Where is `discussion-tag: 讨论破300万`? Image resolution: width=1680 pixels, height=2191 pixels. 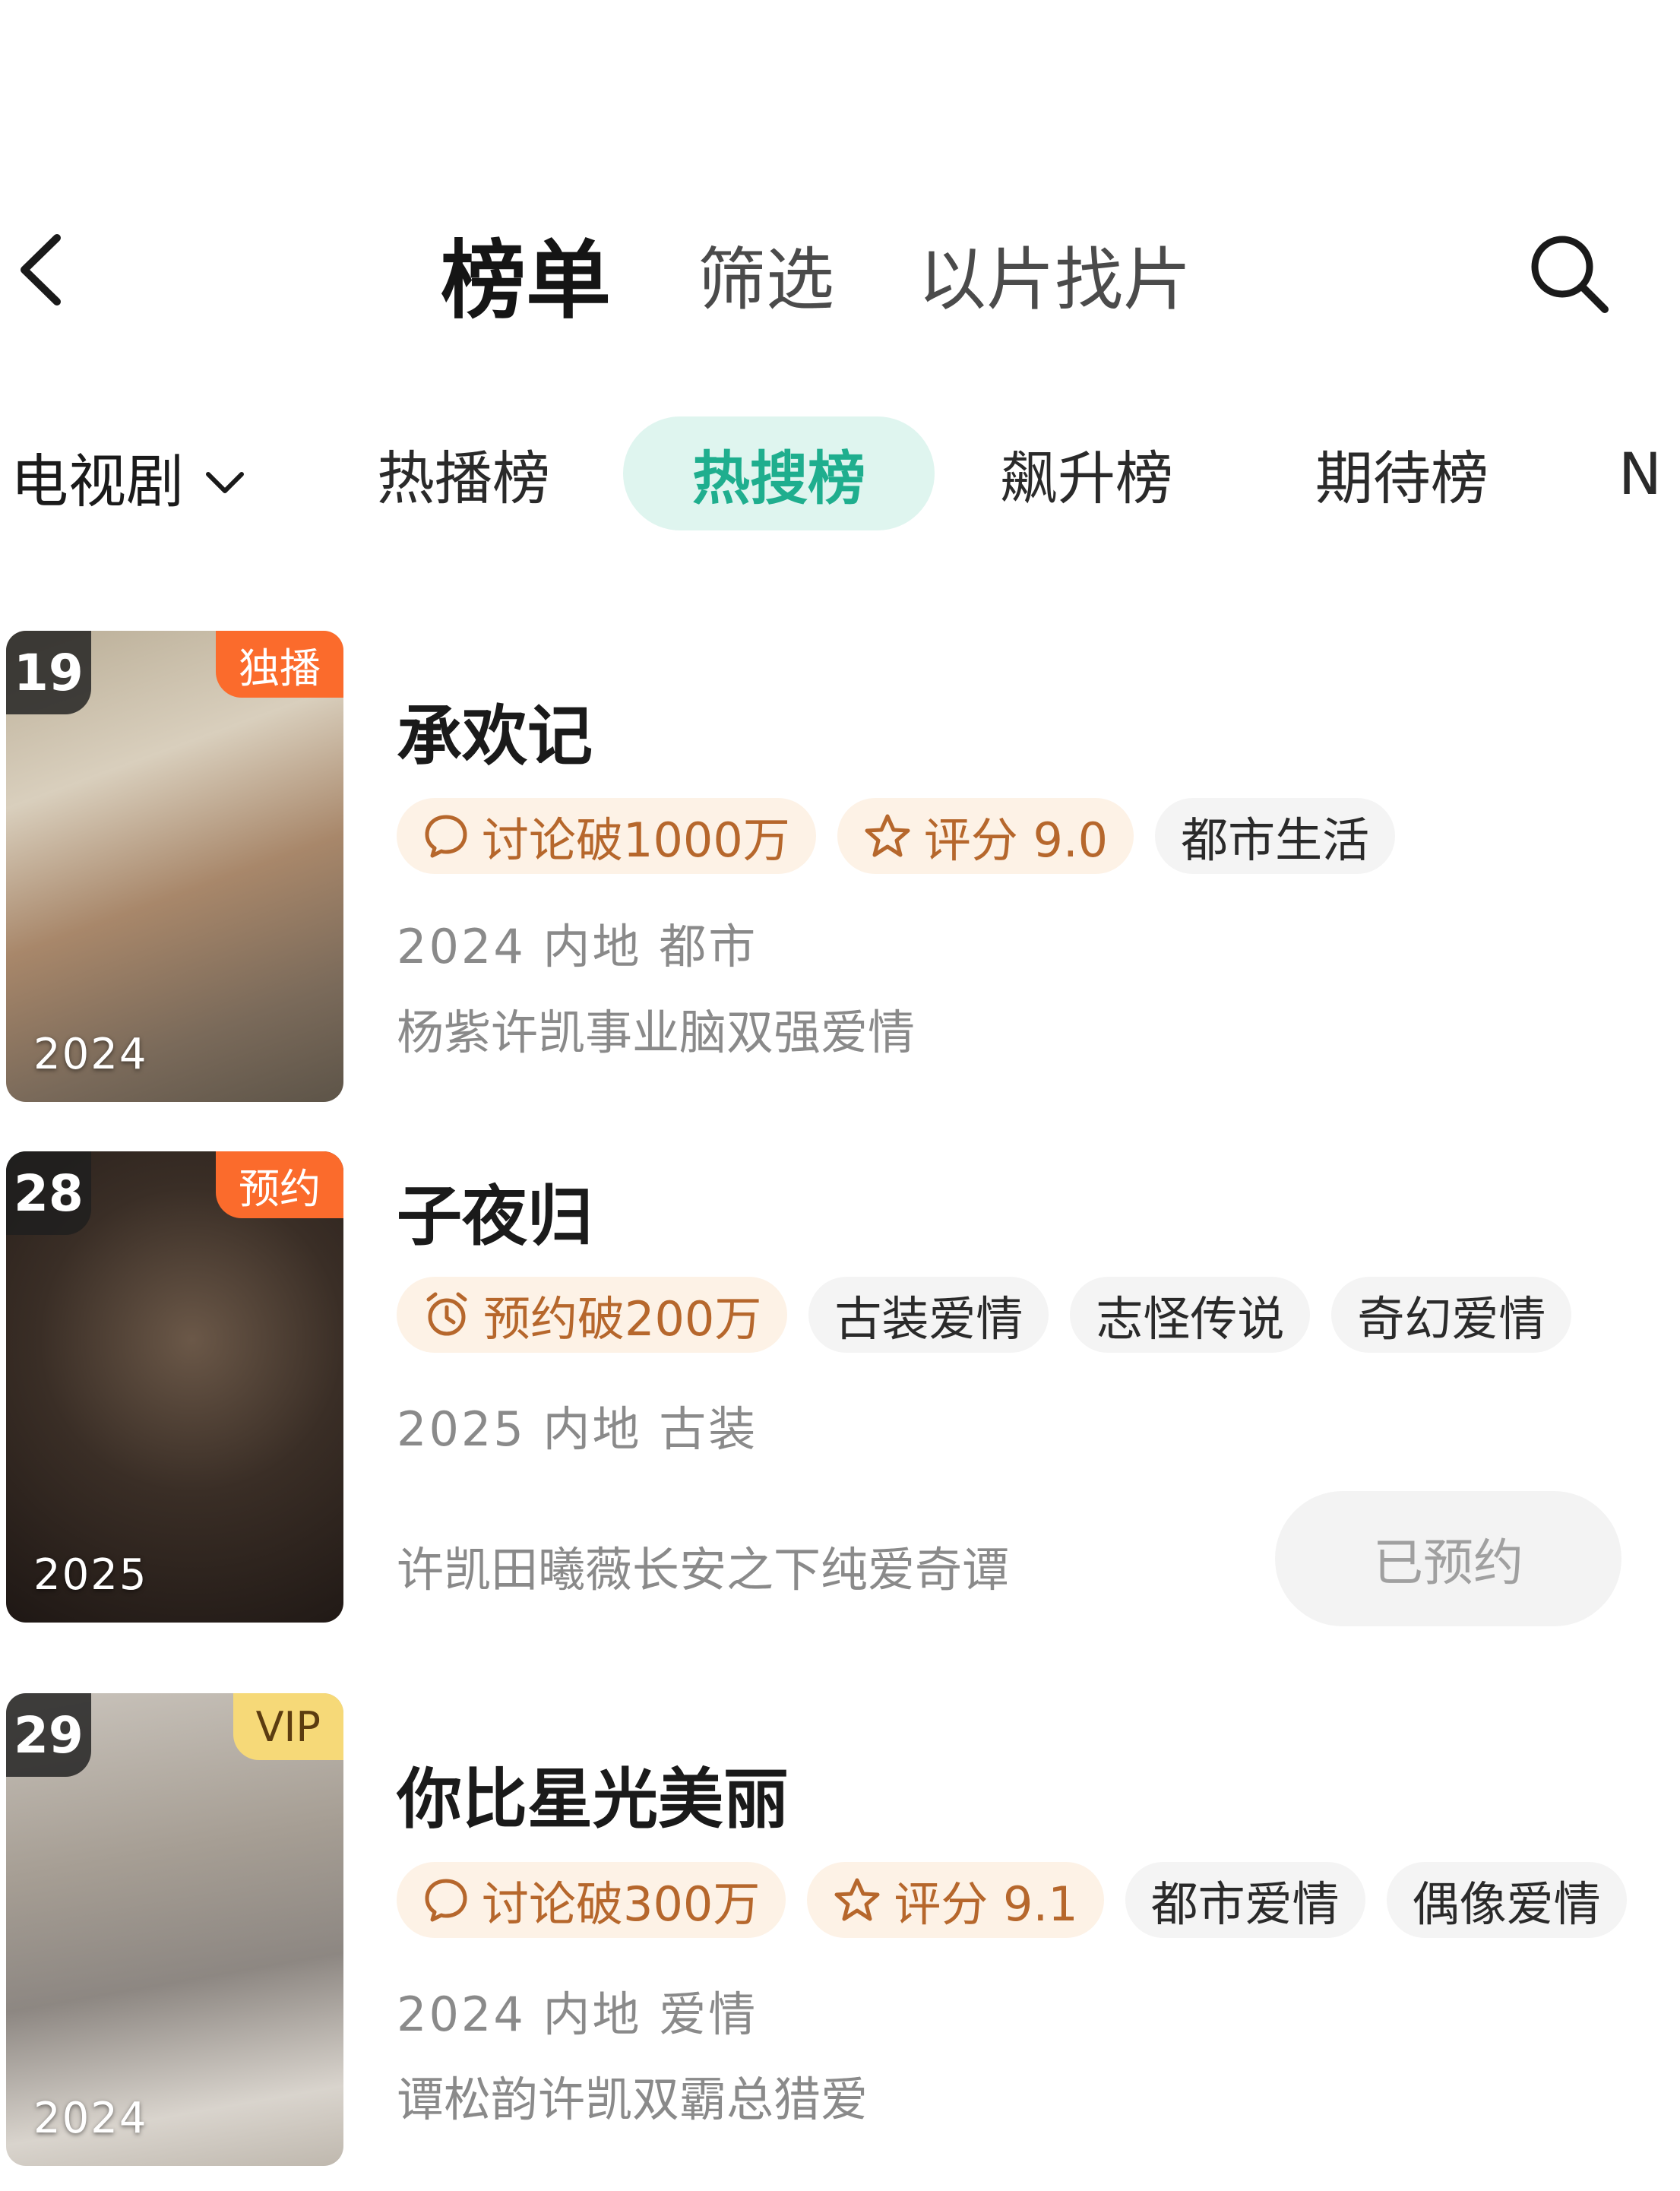 discussion-tag: 讨论破300万 is located at coordinates (591, 1900).